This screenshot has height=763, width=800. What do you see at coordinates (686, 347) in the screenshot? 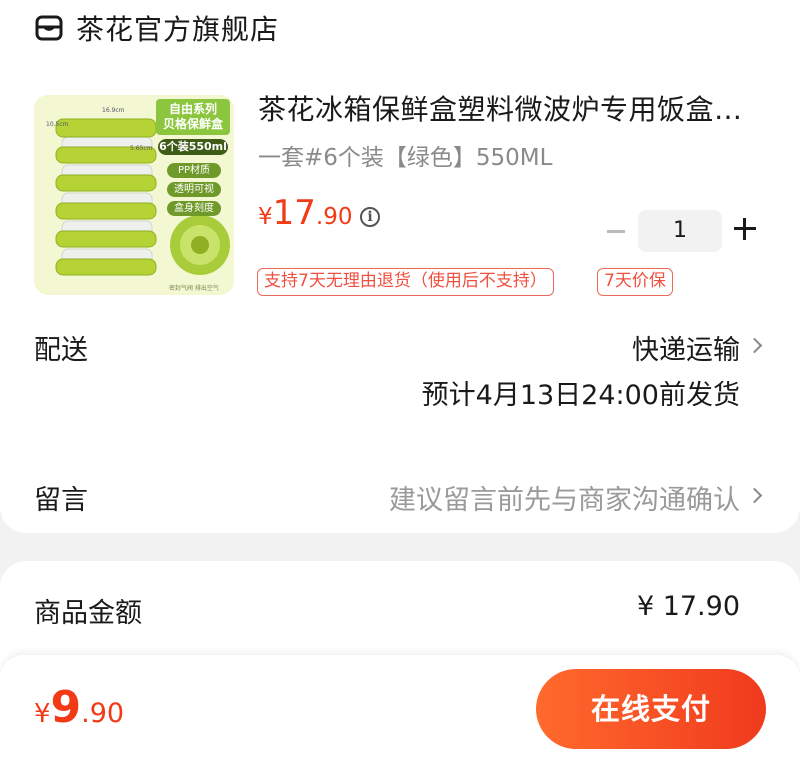
I see `delivery-method: 快递运输` at bounding box center [686, 347].